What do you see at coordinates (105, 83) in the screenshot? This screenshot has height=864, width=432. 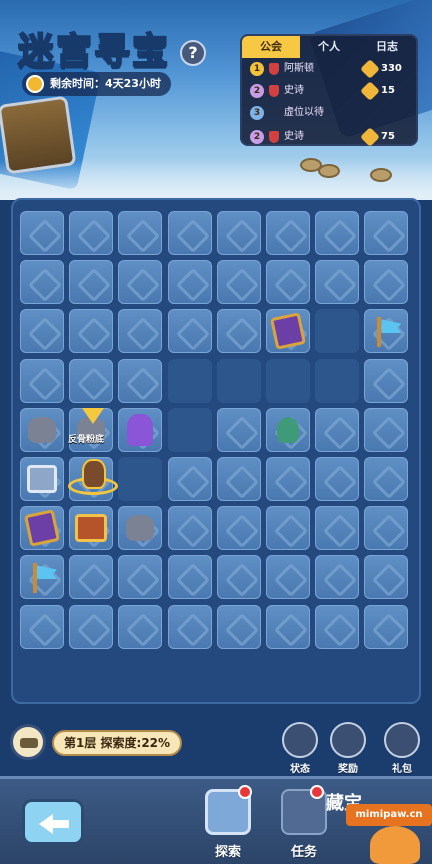 I see `timer-text: 剩余时间：4天23小时` at bounding box center [105, 83].